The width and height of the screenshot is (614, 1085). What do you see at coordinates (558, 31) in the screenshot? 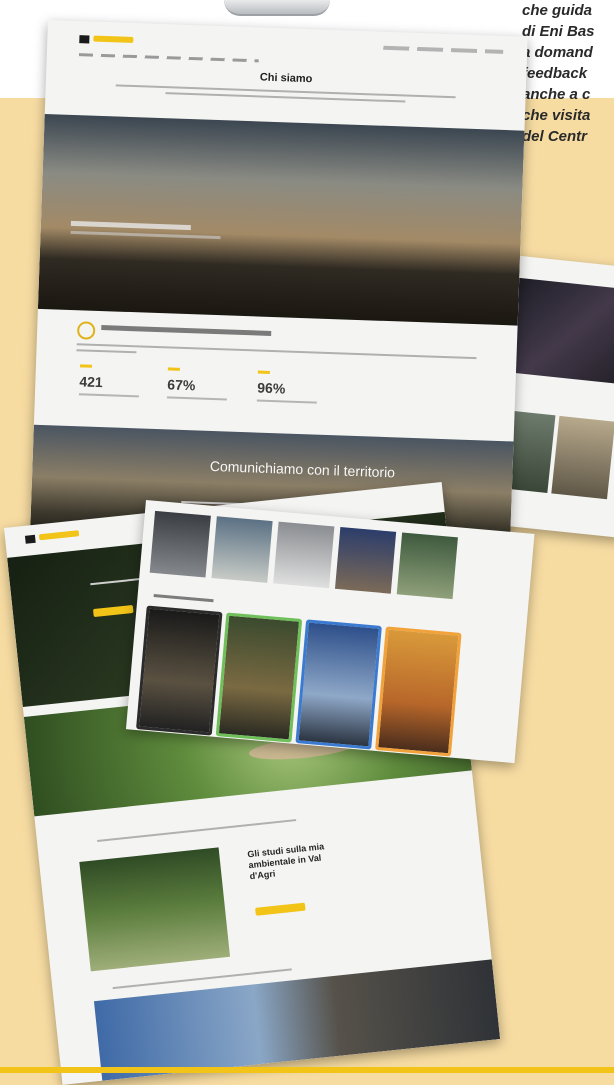
I see `side-line-2: di Eni Bas` at bounding box center [558, 31].